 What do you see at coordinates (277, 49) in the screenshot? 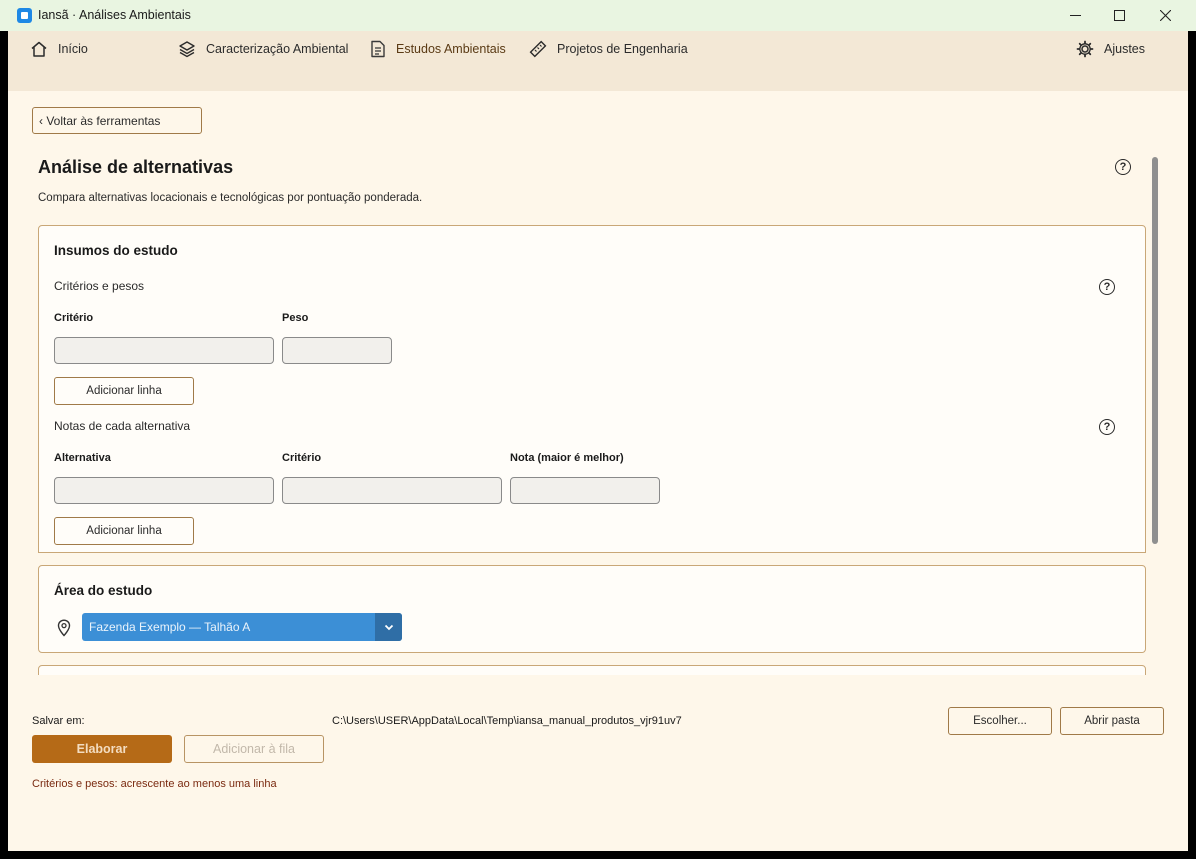
I see `nav-caracterizacao-label: Caracterização Ambiental` at bounding box center [277, 49].